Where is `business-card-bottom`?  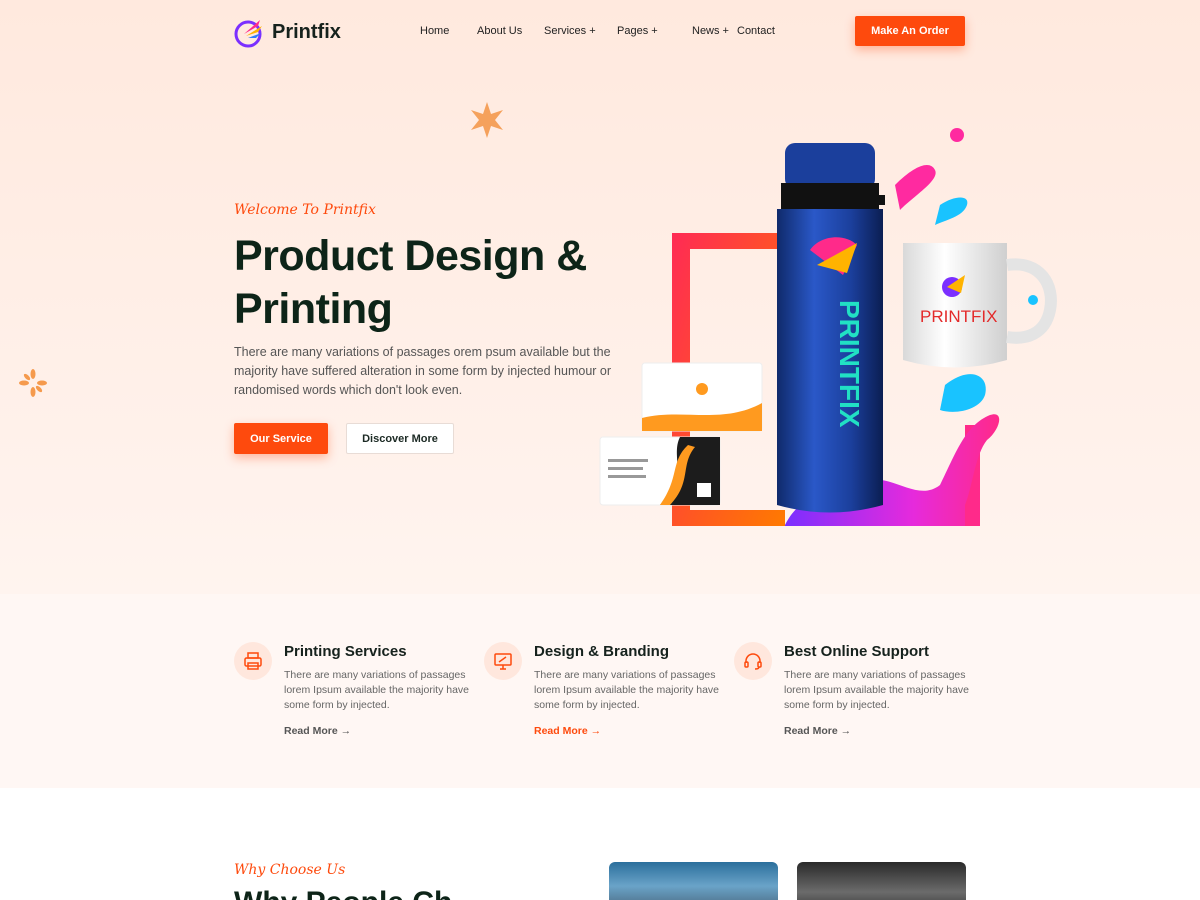 business-card-bottom is located at coordinates (660, 471).